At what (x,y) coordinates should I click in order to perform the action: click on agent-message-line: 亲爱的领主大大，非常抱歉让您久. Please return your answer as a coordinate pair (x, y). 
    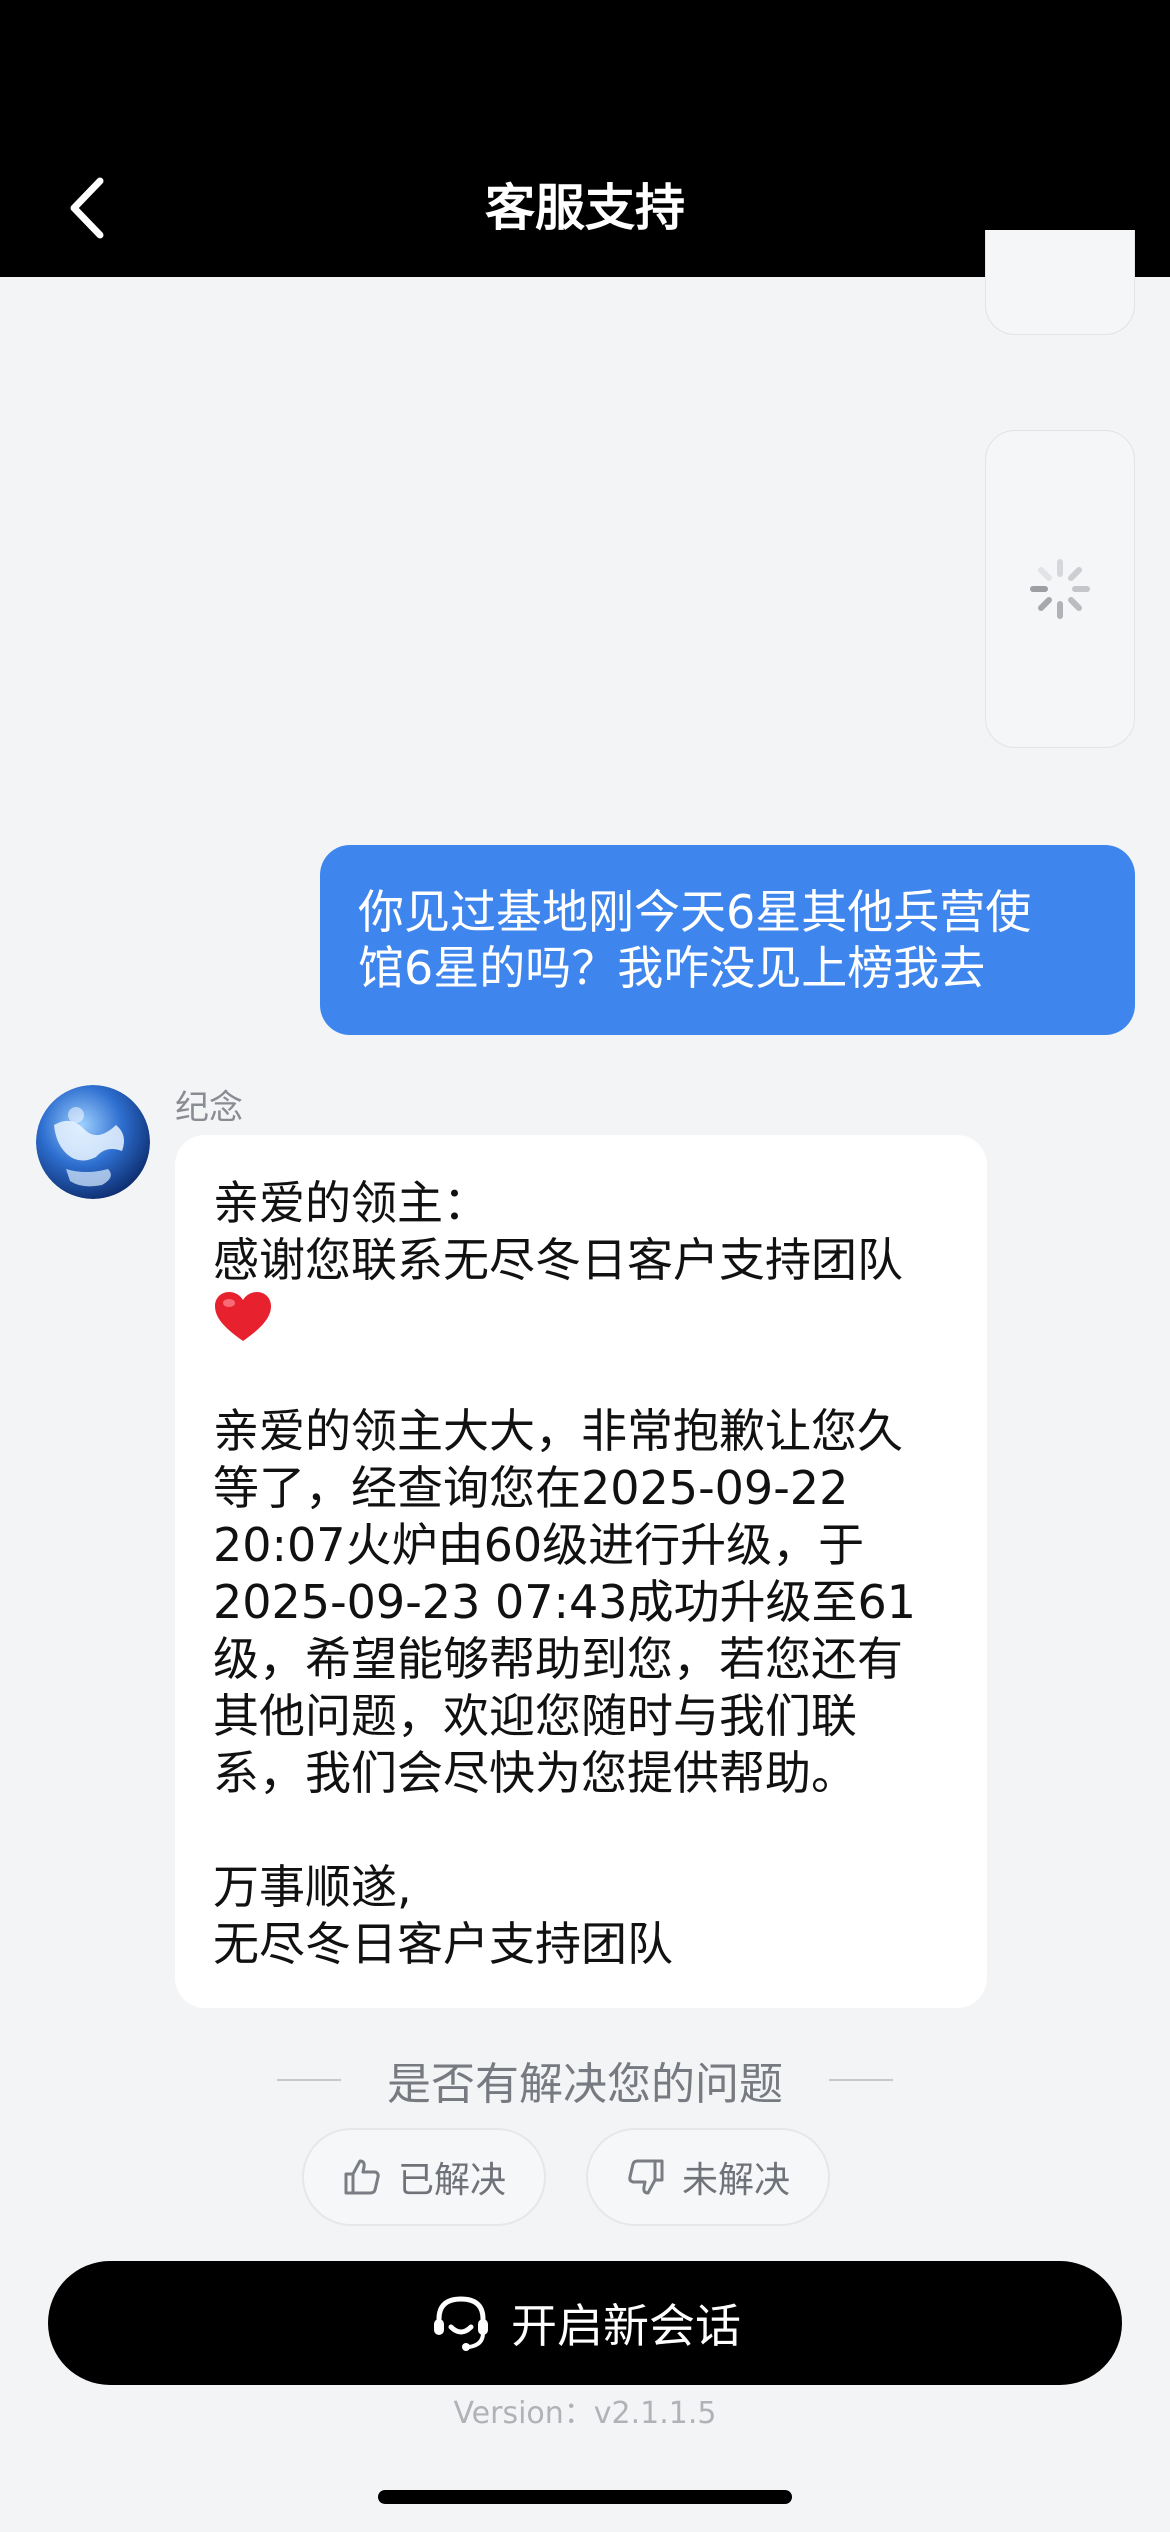
    Looking at the image, I should click on (558, 1431).